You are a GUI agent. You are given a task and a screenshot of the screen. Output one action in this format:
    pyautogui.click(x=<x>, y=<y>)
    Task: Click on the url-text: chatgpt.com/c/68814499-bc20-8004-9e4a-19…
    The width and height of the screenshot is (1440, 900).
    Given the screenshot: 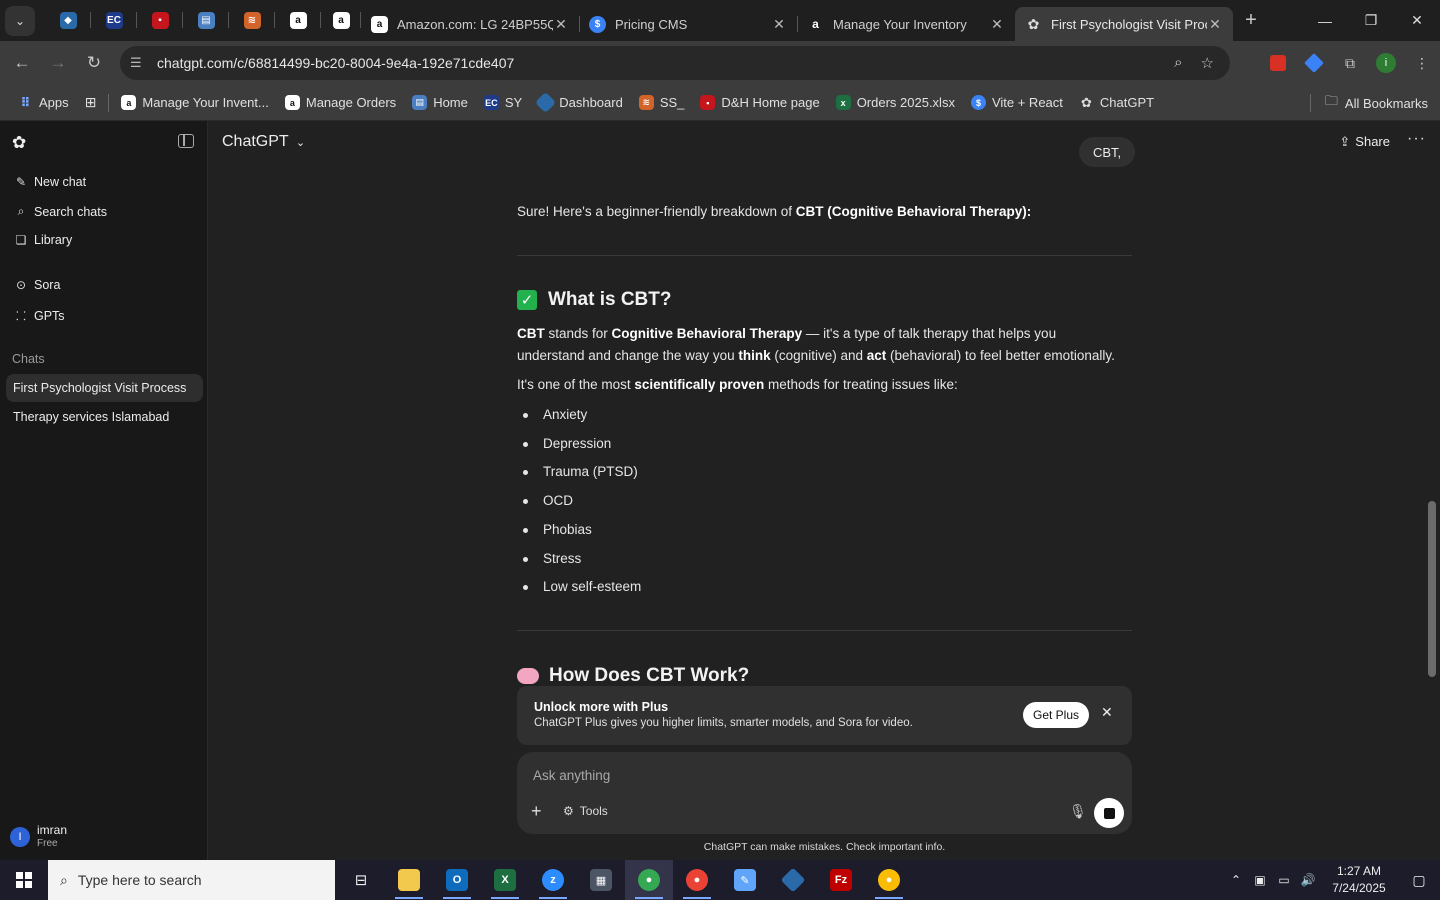 What is the action you would take?
    pyautogui.click(x=665, y=63)
    